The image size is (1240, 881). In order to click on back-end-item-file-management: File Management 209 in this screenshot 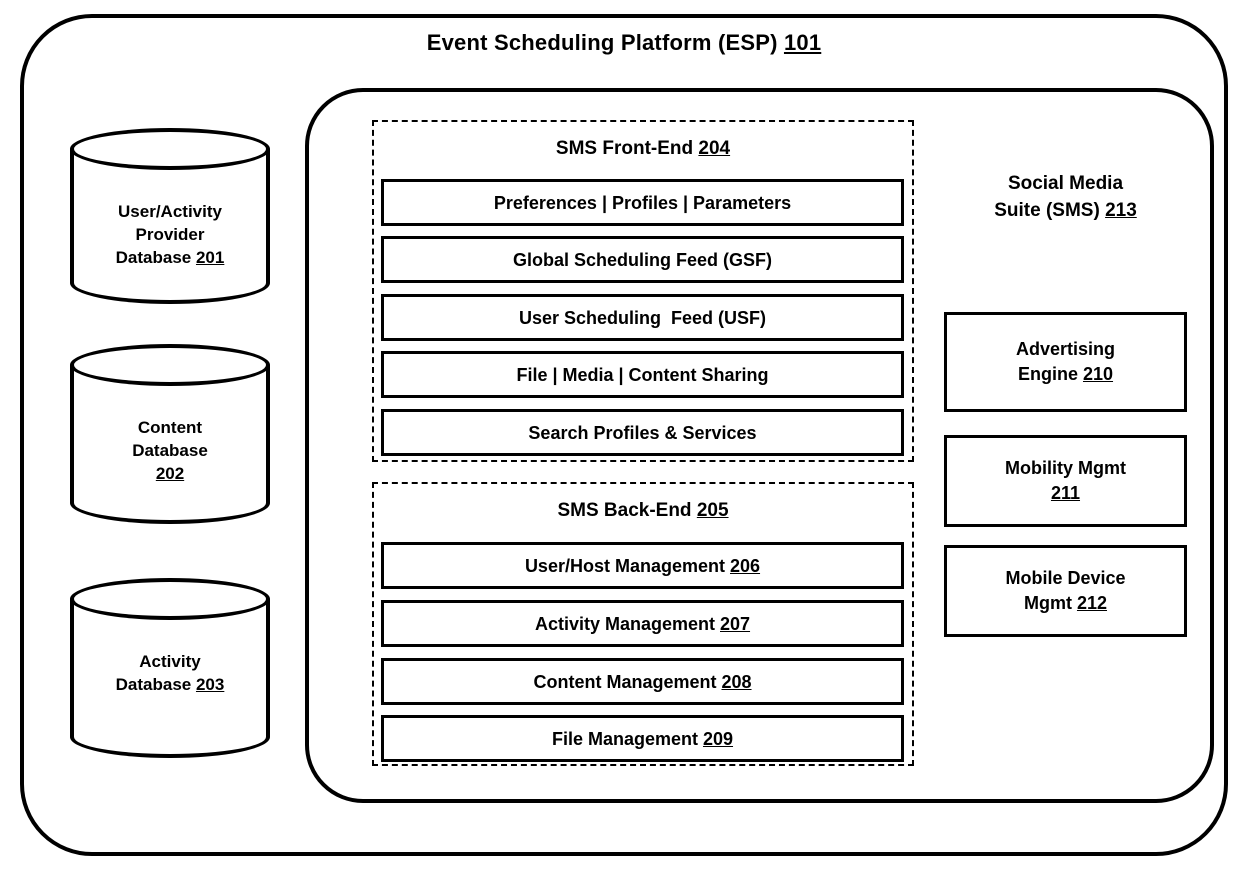, I will do `click(642, 738)`.